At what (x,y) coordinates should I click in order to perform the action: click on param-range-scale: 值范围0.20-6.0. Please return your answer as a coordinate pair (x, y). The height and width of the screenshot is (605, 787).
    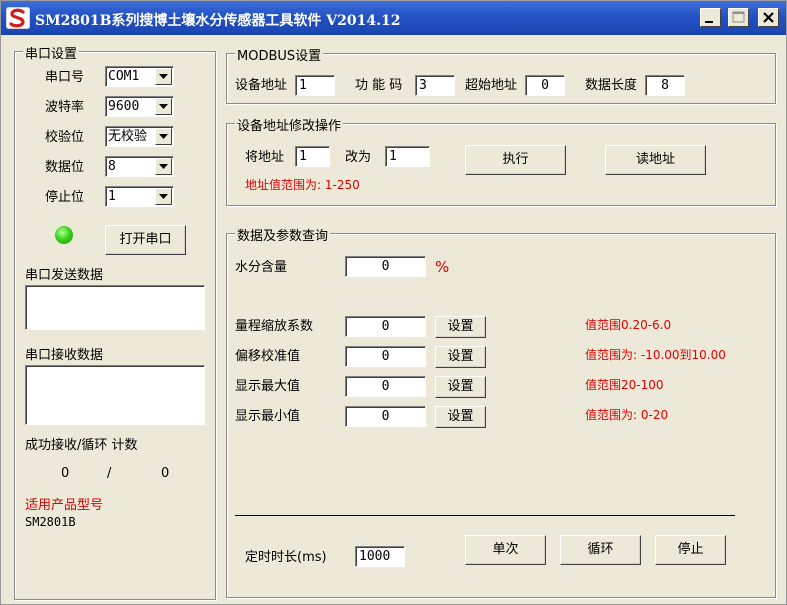
    Looking at the image, I should click on (628, 325).